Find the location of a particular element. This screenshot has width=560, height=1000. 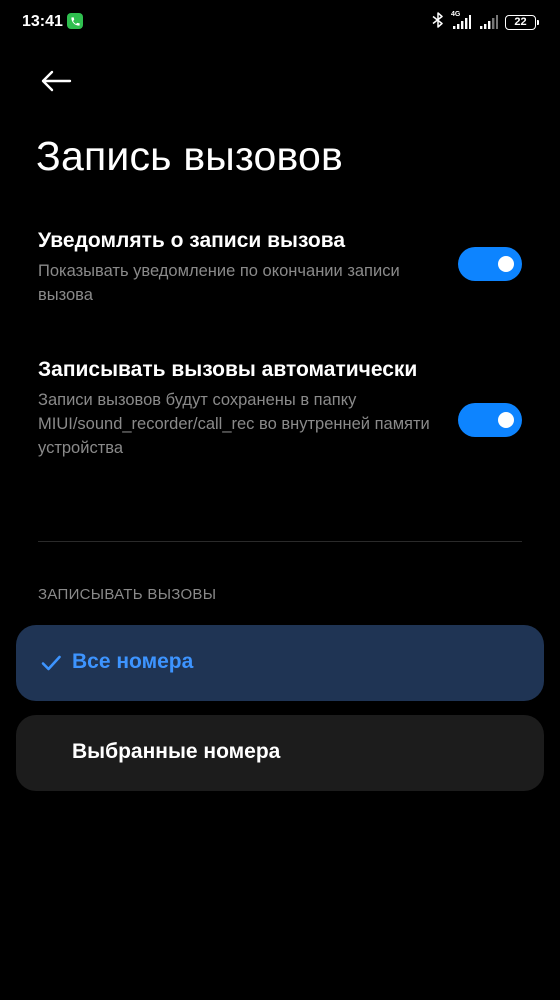

section-header: ЗАПИСЫВАТЬ ВЫЗОВЫ is located at coordinates (127, 594).